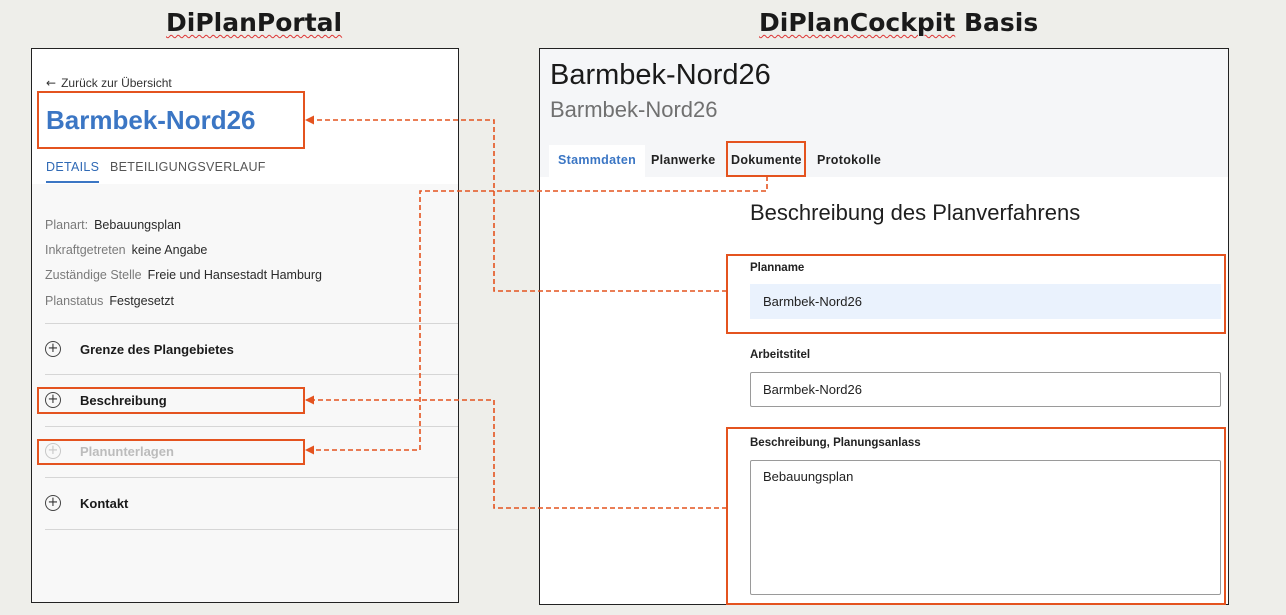 The width and height of the screenshot is (1286, 615). I want to click on meta-row-planstatus: Planstatus Festgesetzt, so click(109, 301).